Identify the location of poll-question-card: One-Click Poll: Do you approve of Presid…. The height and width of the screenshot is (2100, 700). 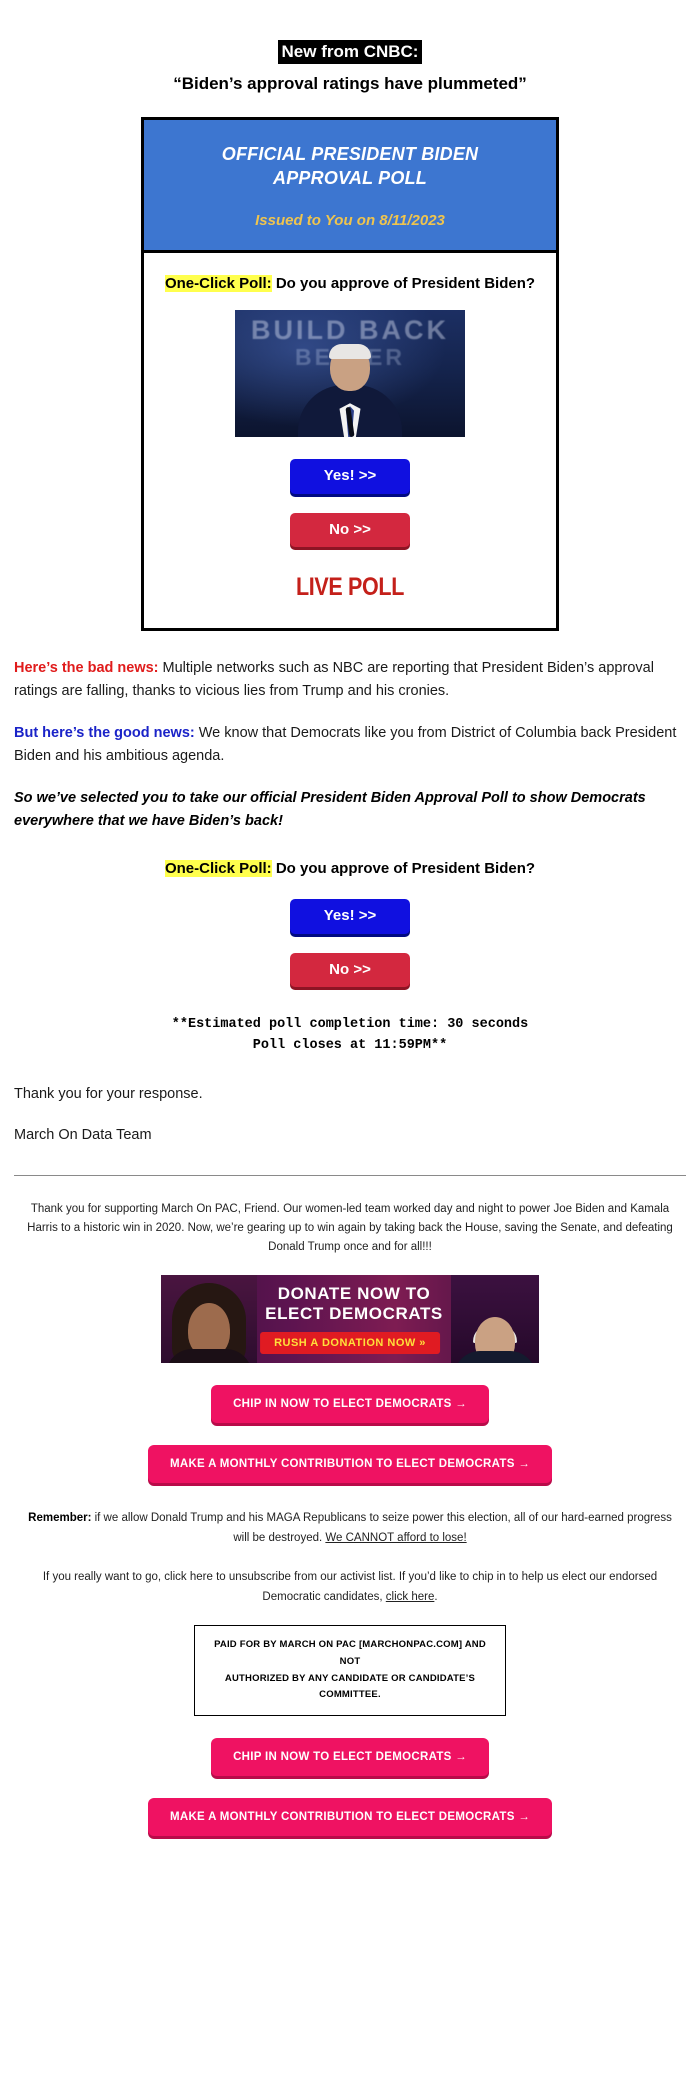
(350, 283).